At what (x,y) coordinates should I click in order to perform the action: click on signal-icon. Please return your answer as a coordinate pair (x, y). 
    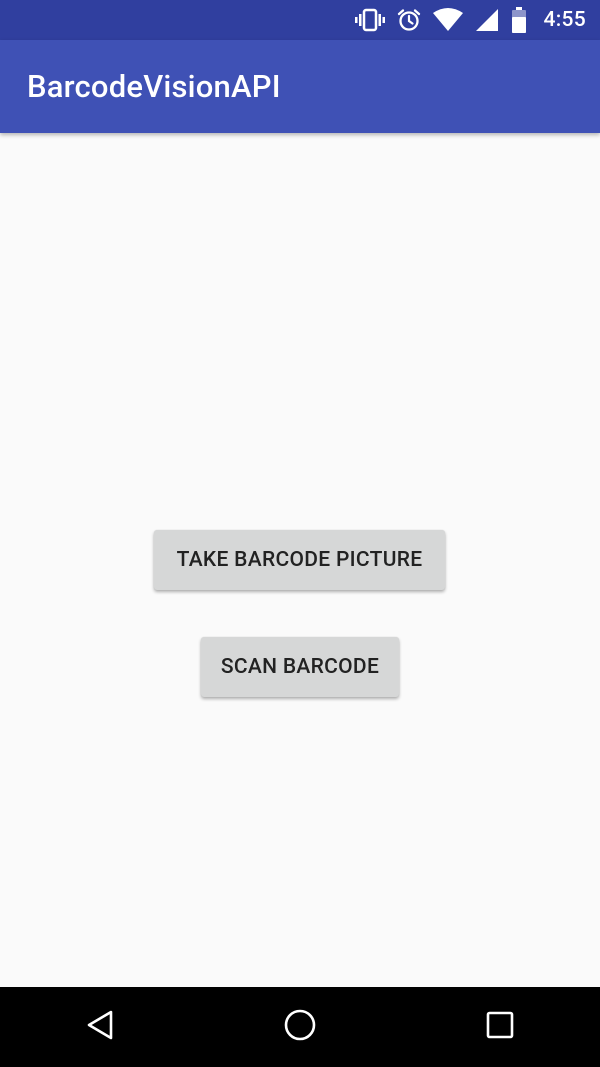
    Looking at the image, I should click on (487, 20).